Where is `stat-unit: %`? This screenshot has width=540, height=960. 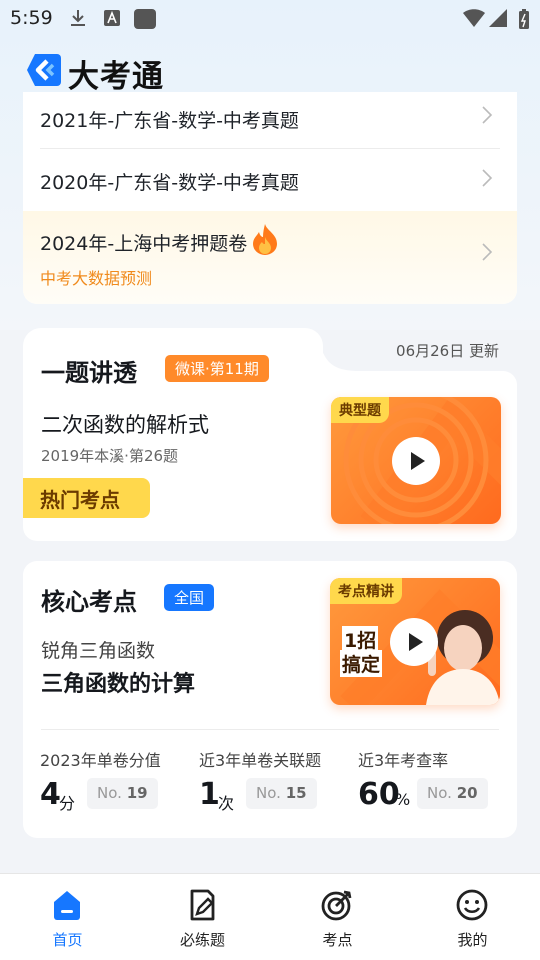 stat-unit: % is located at coordinates (403, 799).